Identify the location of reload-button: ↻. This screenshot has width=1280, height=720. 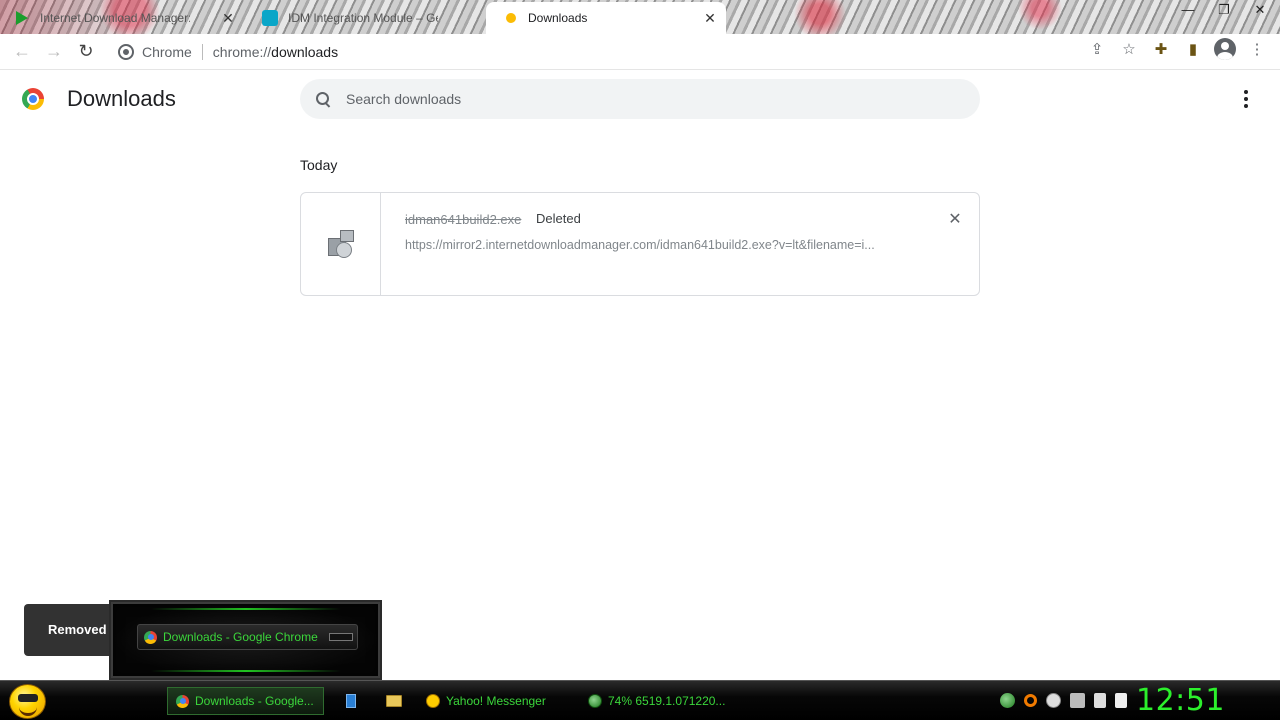
(86, 52).